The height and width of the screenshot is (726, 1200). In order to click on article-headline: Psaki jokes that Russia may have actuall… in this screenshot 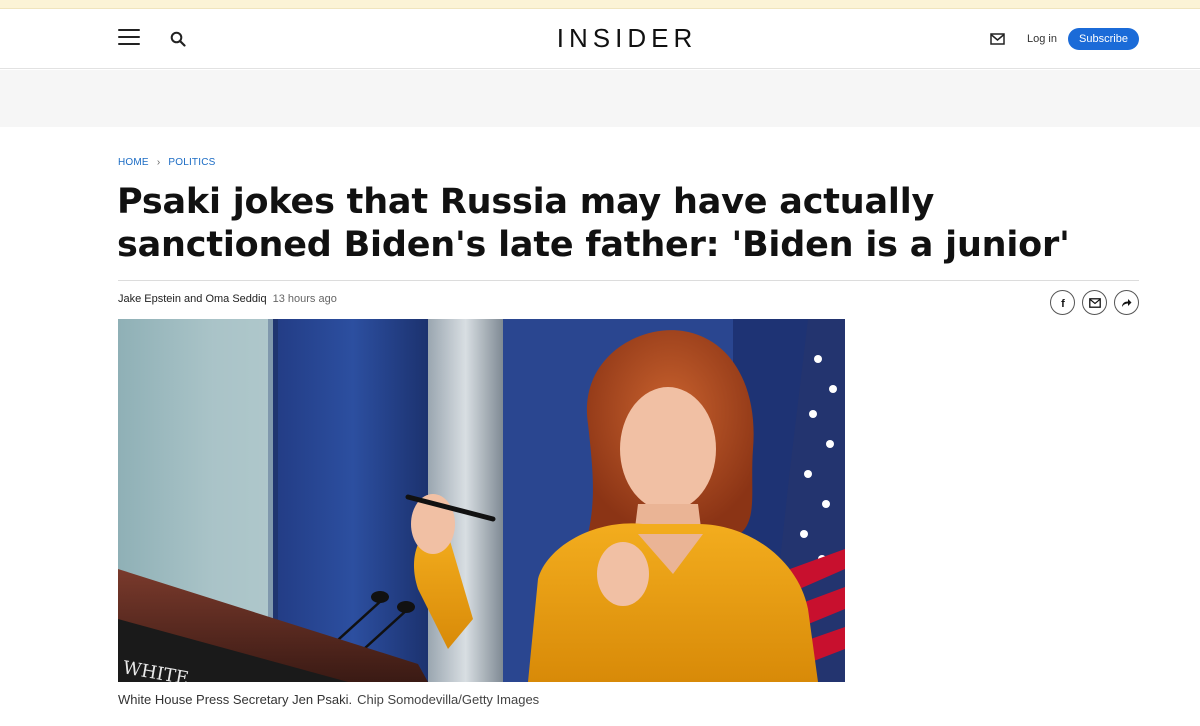, I will do `click(593, 223)`.